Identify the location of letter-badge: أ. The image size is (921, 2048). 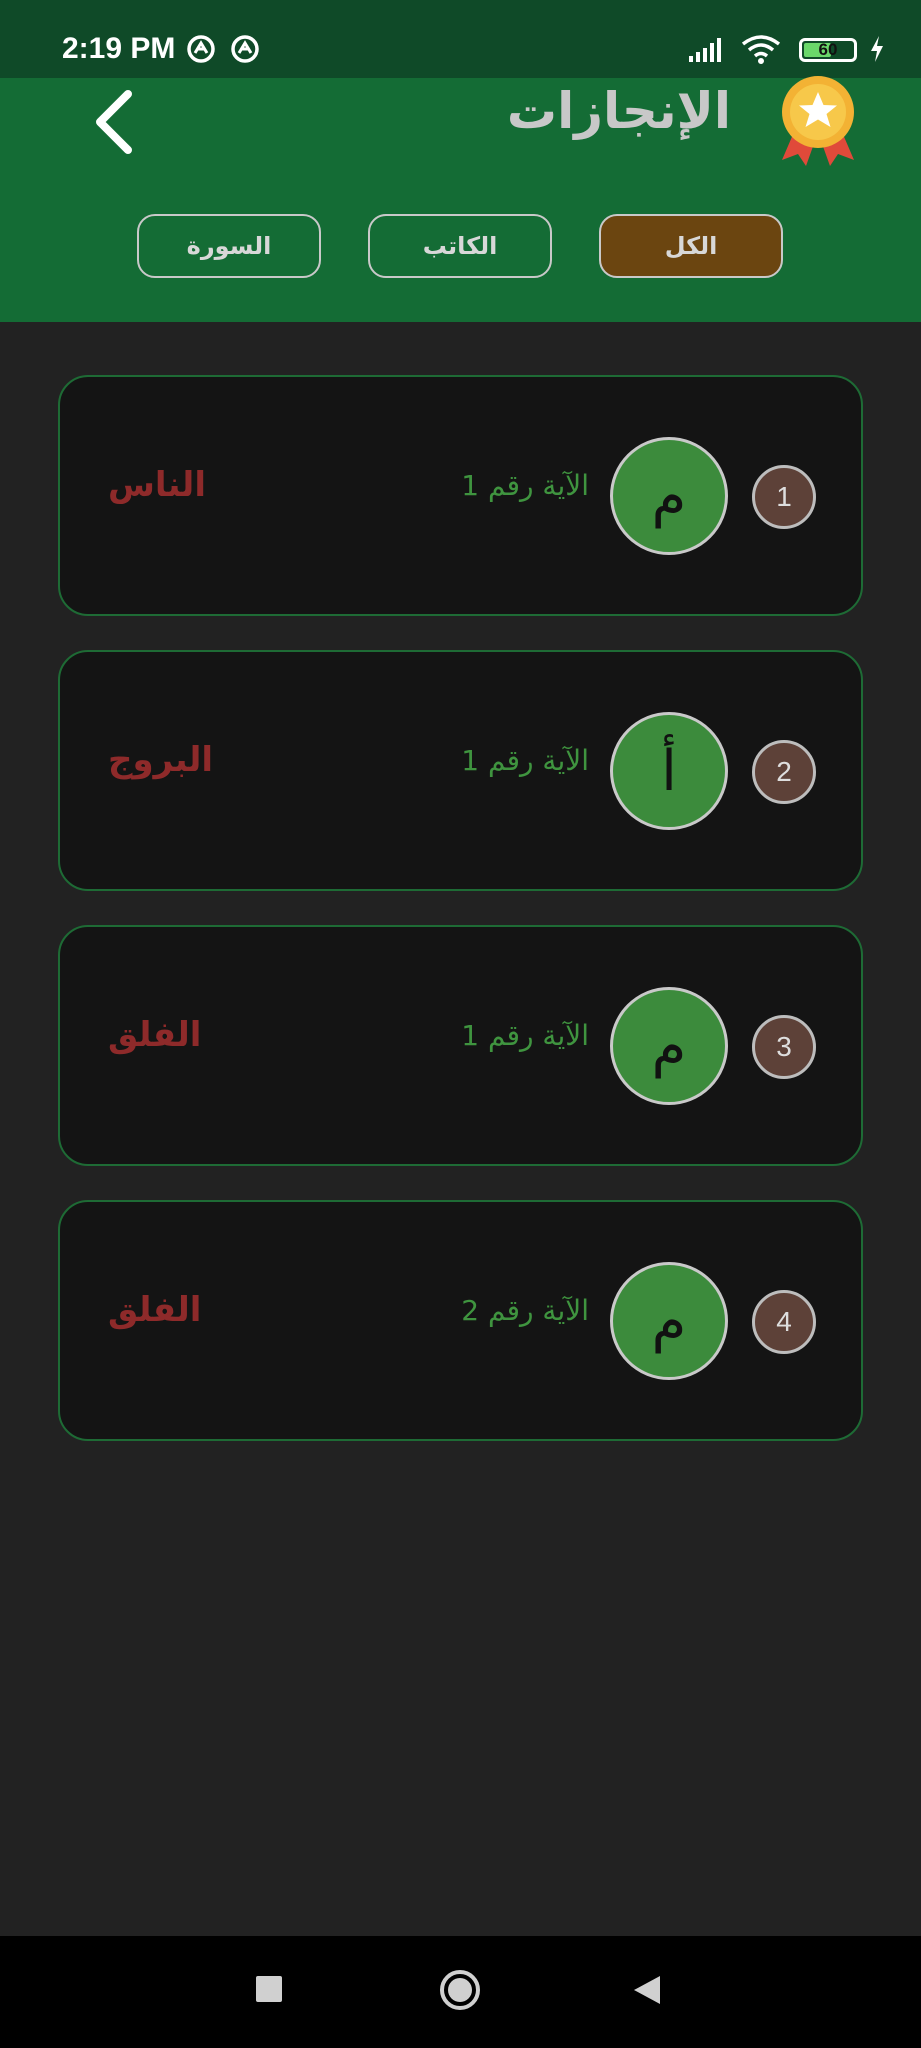
(669, 771).